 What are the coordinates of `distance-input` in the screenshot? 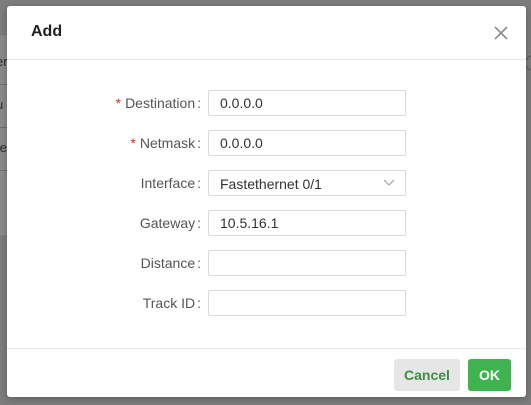 It's located at (307, 263).